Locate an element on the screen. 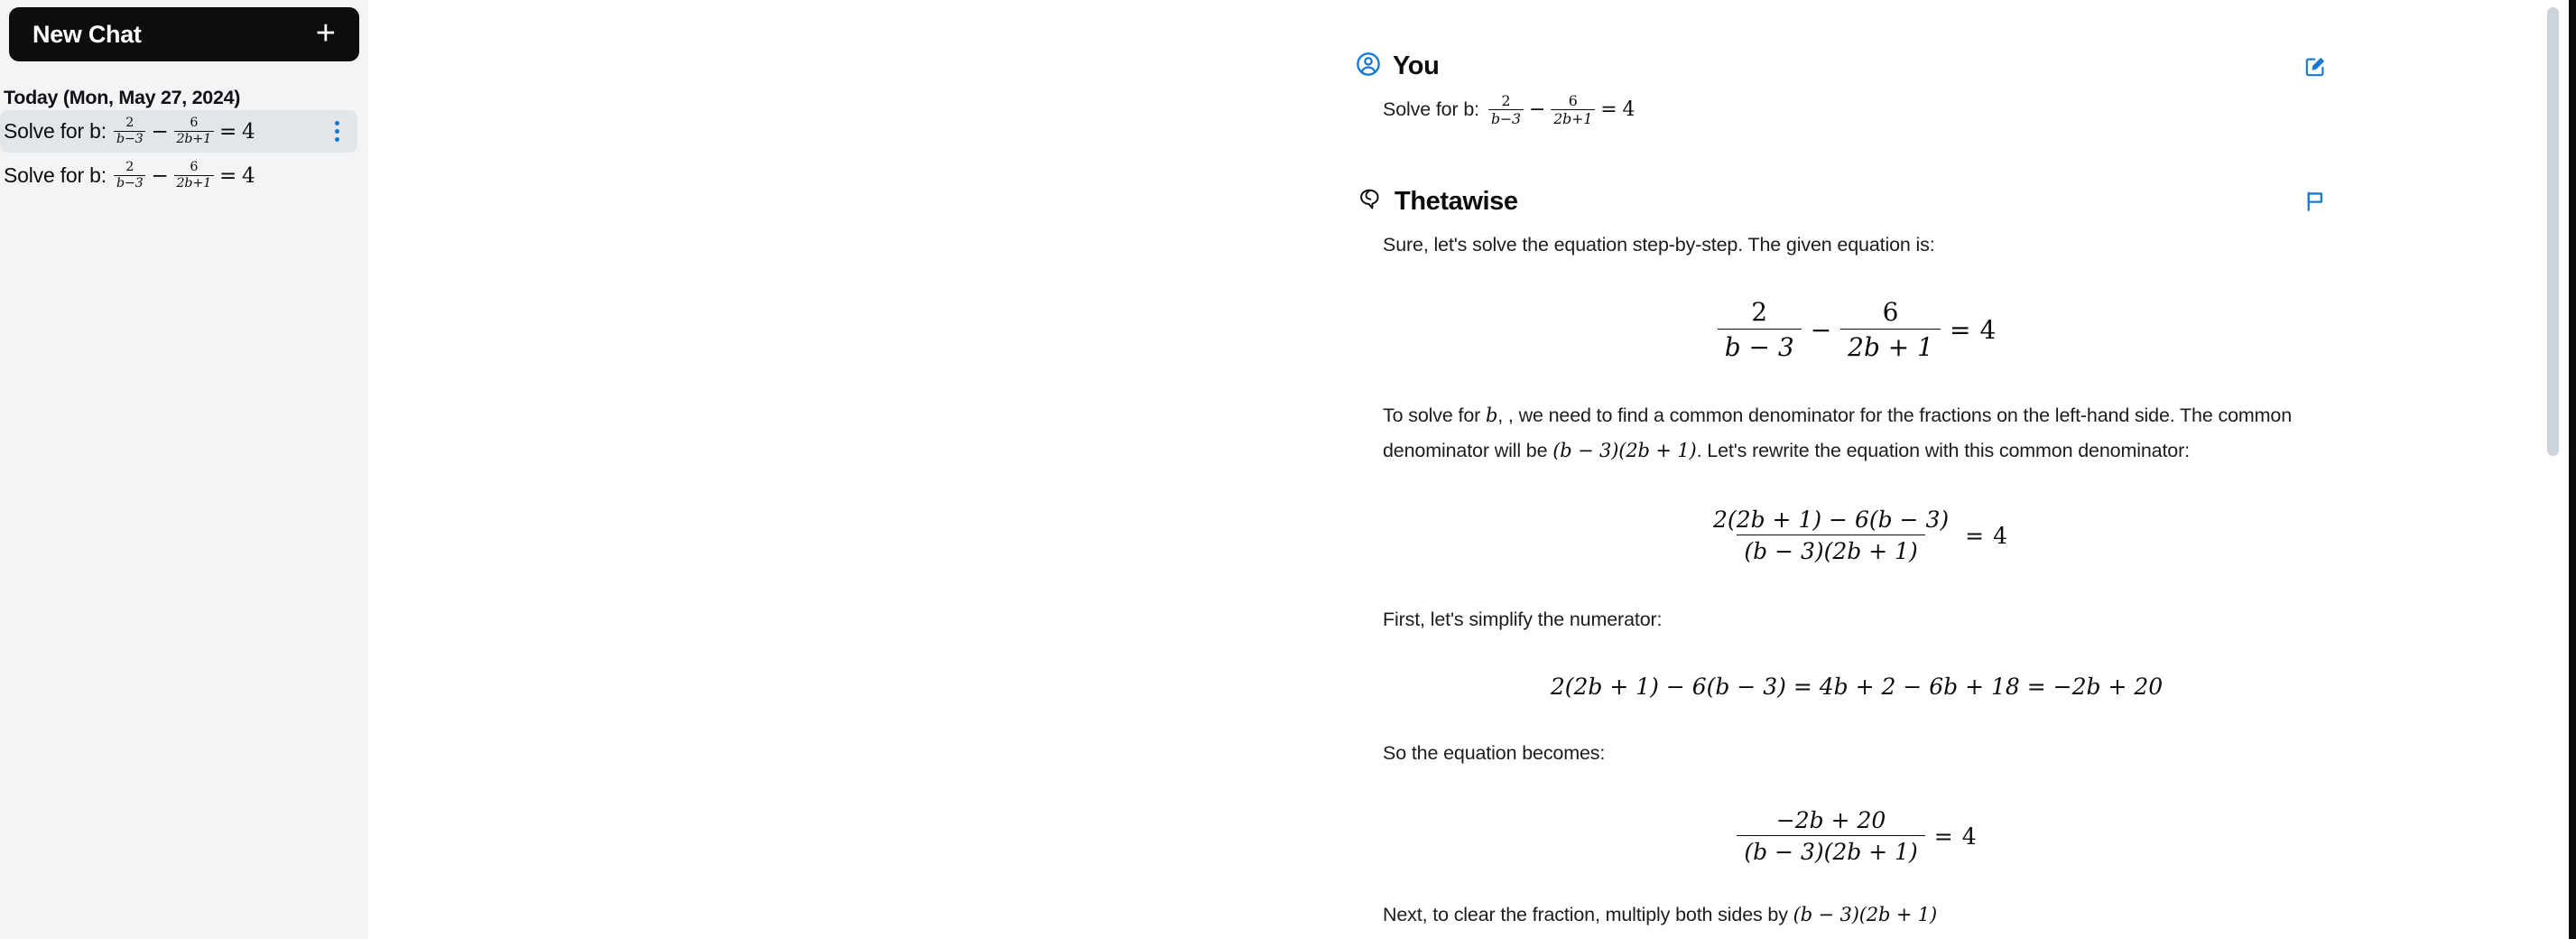 The width and height of the screenshot is (2576, 939). display-equation-2-block: 2(2b + 1) − 6(b − 3) (b − 3)(2b + 1) = 4 is located at coordinates (1856, 535).